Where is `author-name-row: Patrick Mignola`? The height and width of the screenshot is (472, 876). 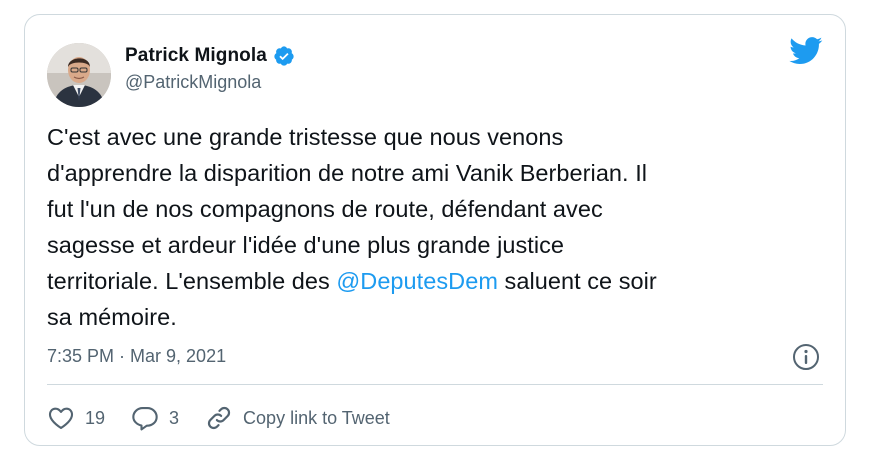
author-name-row: Patrick Mignola is located at coordinates (210, 56).